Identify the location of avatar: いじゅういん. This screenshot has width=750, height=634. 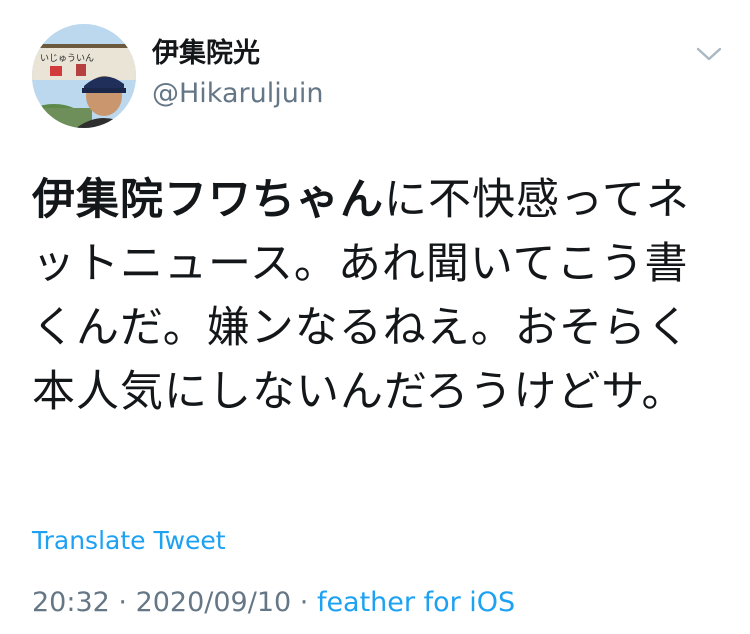
(84, 76).